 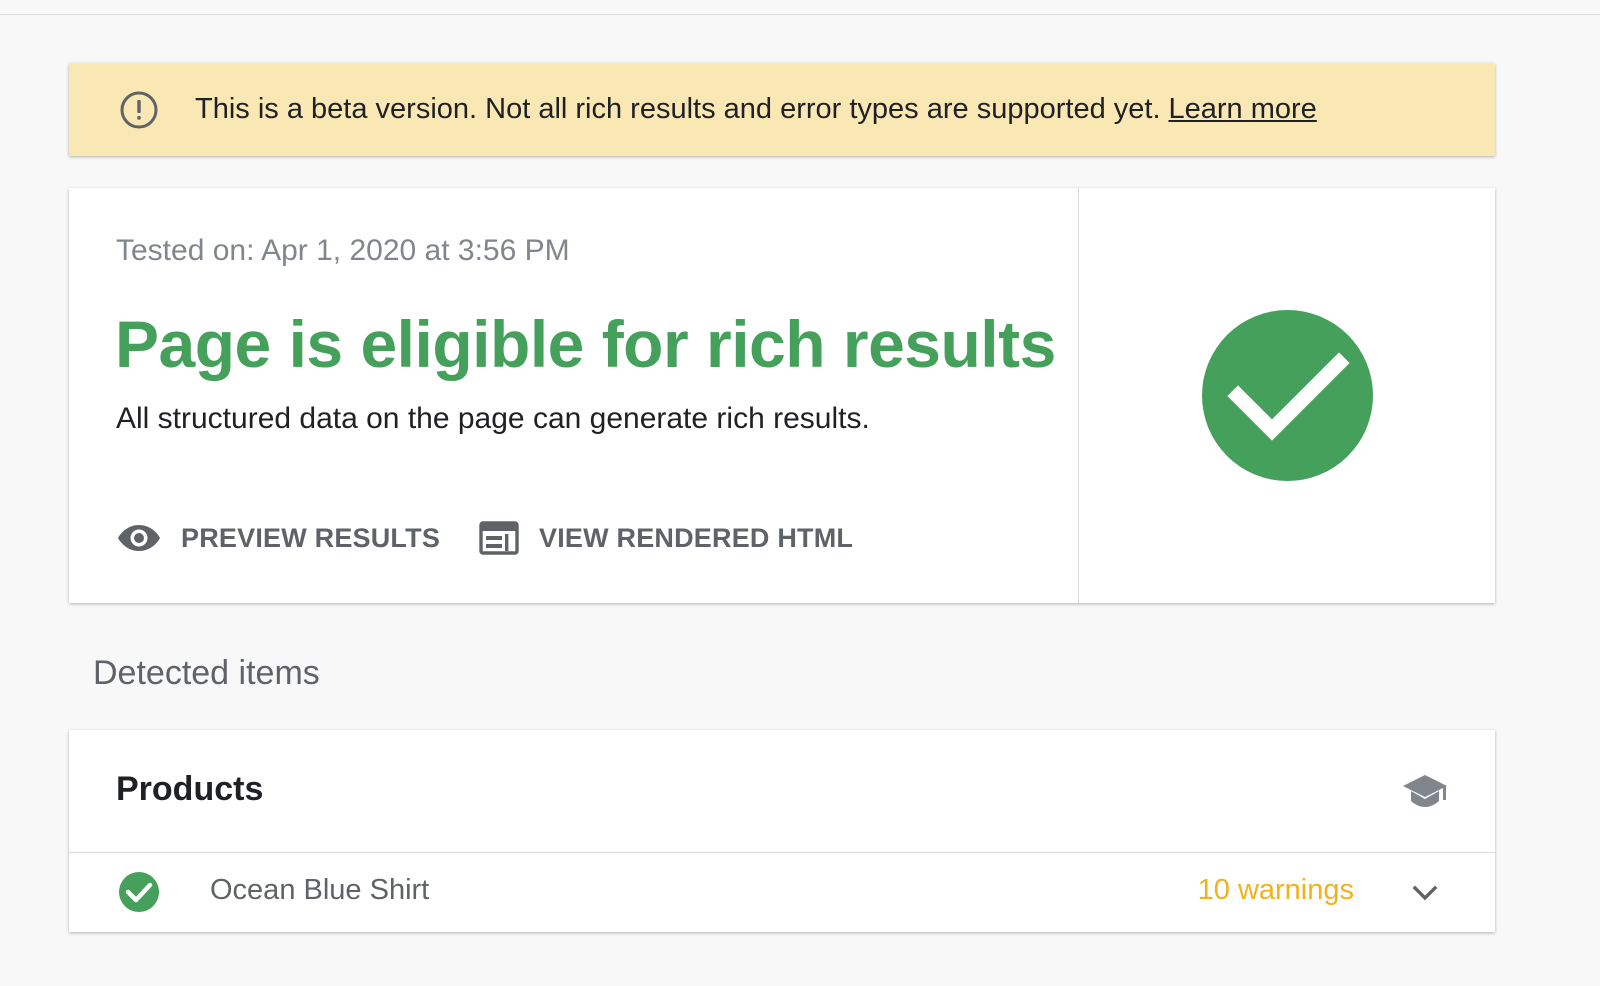 What do you see at coordinates (1425, 792) in the screenshot?
I see `school-cap-icon` at bounding box center [1425, 792].